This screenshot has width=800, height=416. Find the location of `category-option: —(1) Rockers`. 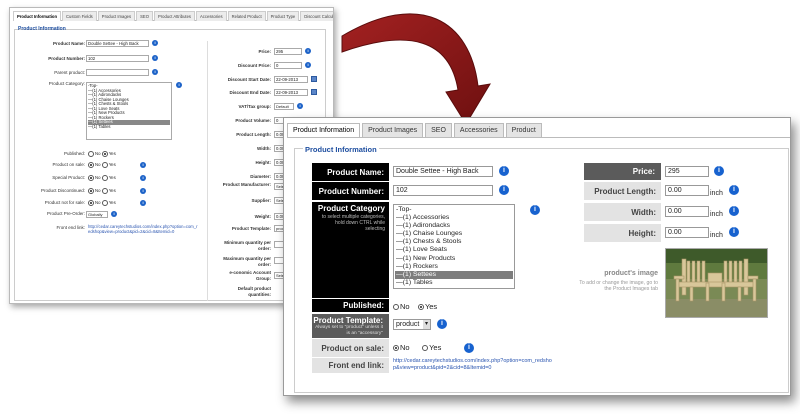

category-option: —(1) Rockers is located at coordinates (454, 267).